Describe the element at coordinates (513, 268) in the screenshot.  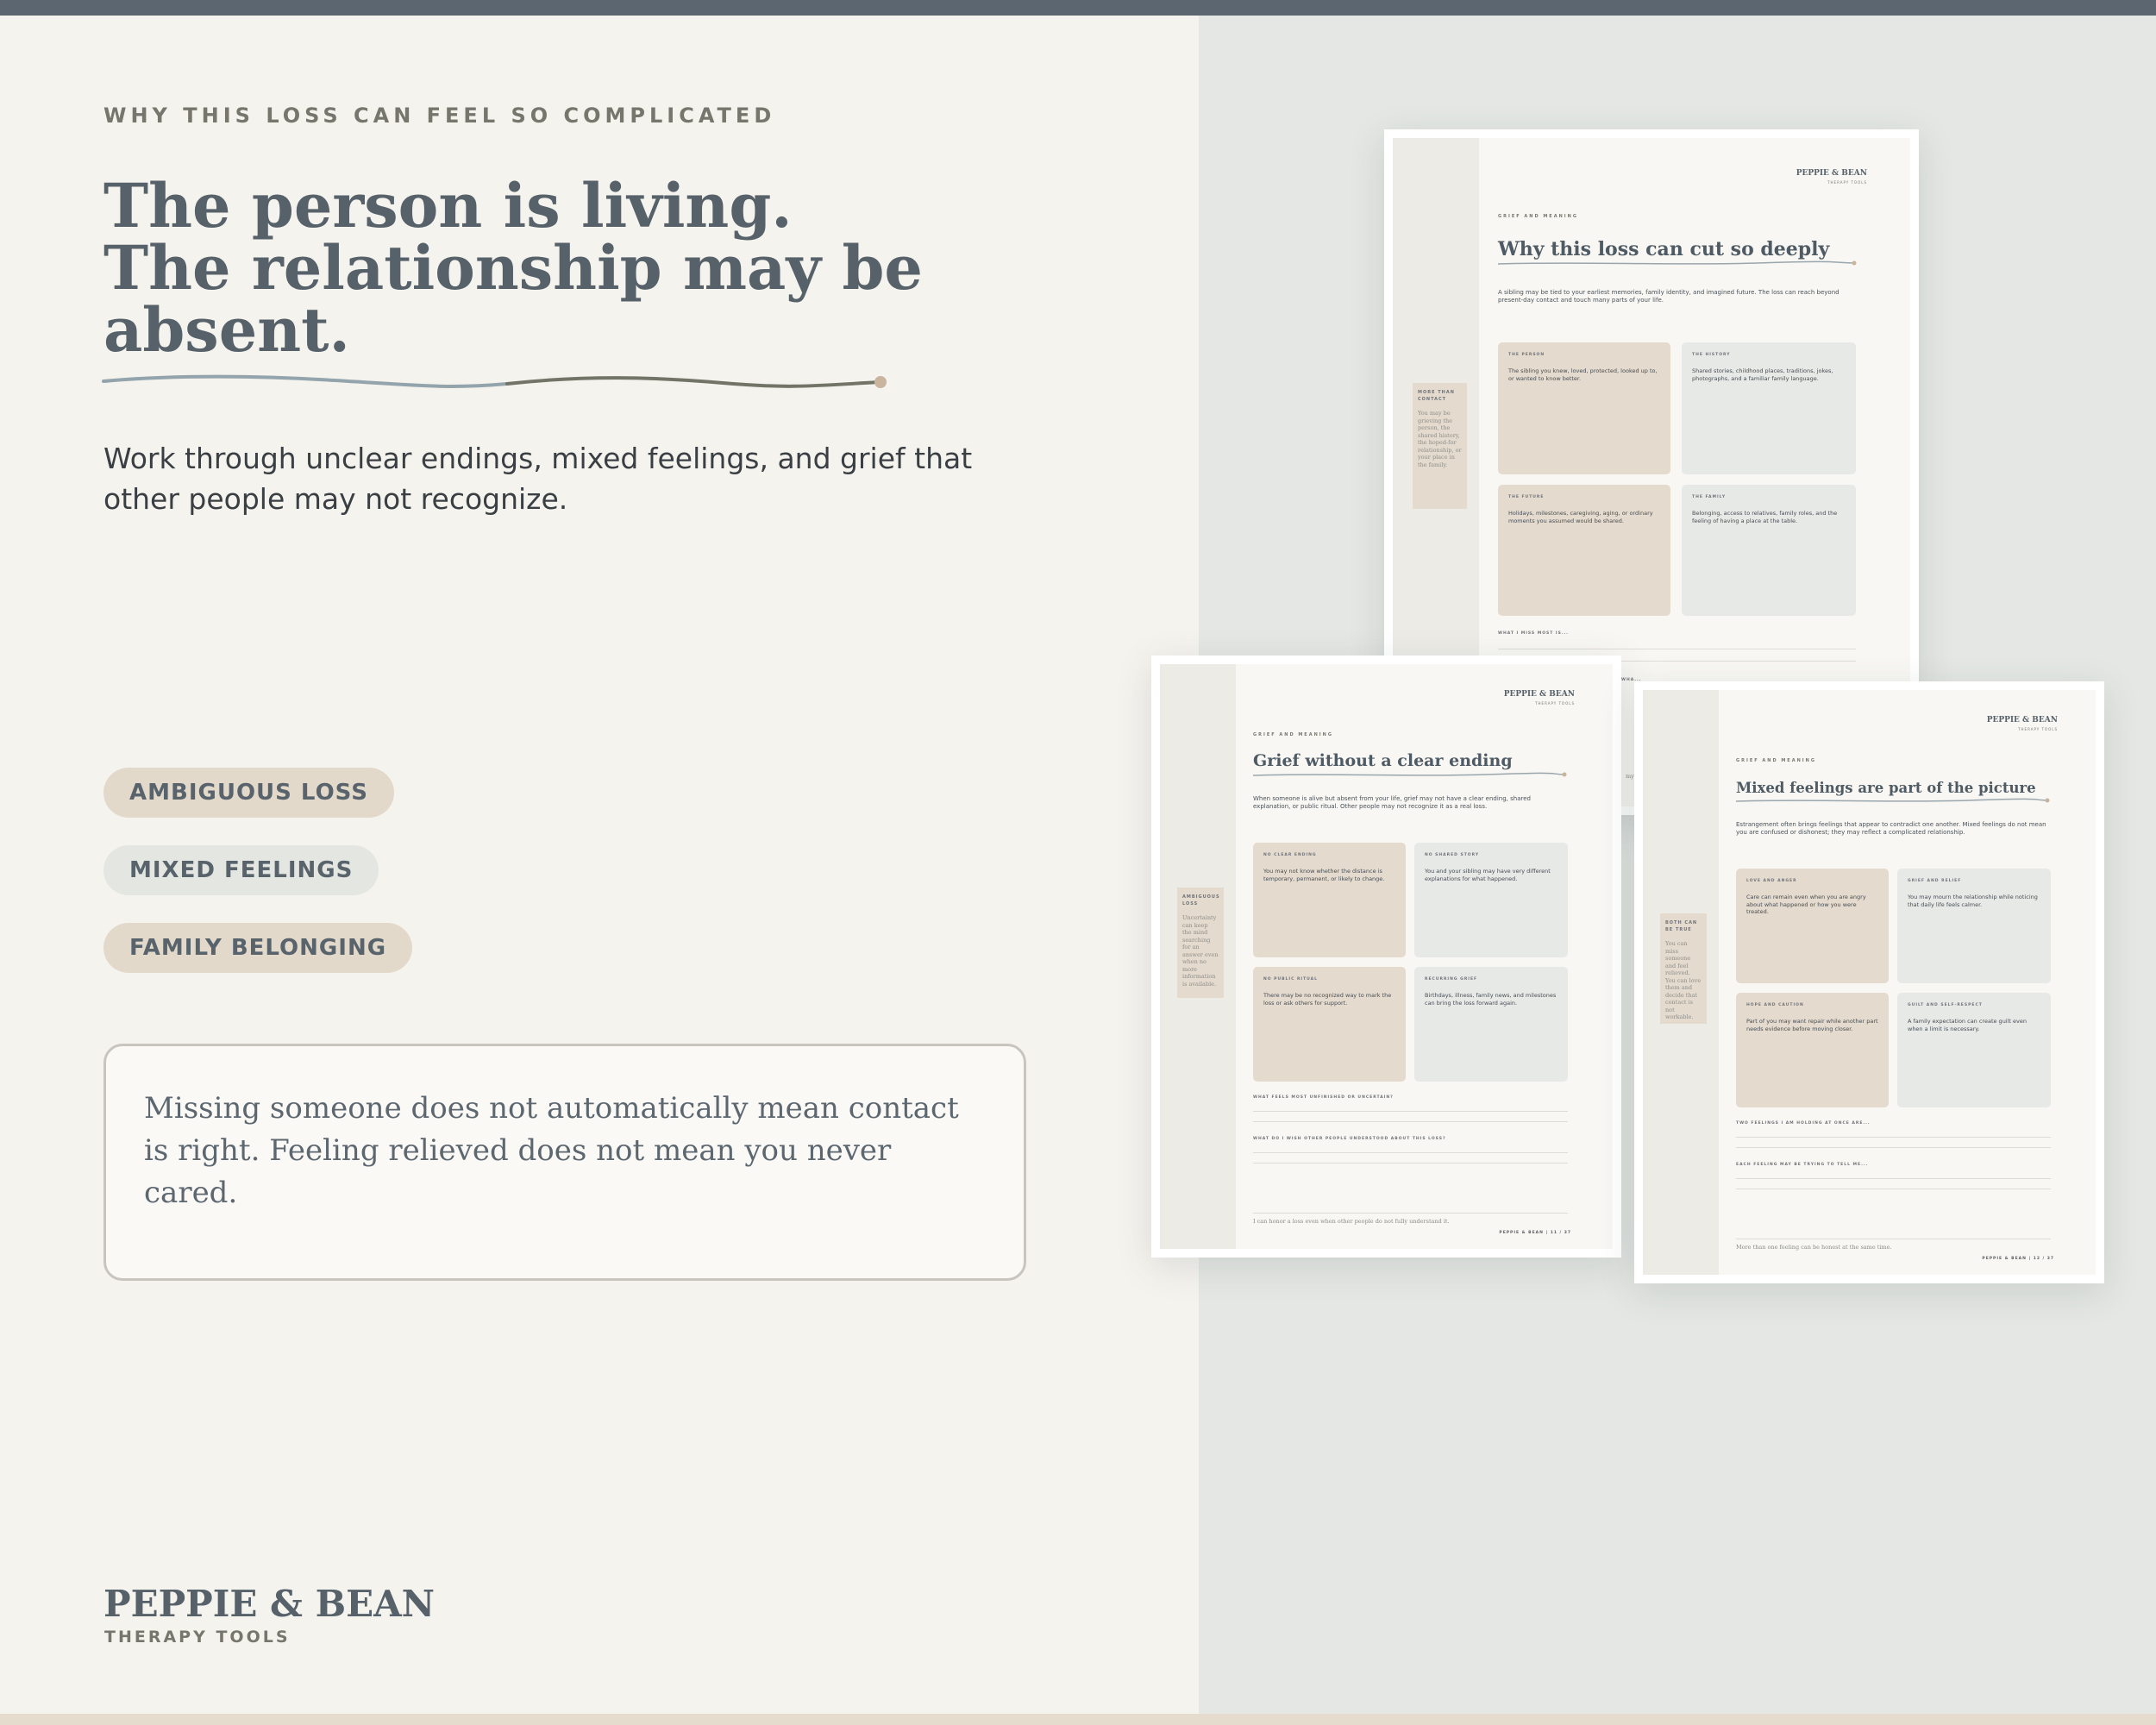
I see `headline-line-2: The relationship may be` at that location.